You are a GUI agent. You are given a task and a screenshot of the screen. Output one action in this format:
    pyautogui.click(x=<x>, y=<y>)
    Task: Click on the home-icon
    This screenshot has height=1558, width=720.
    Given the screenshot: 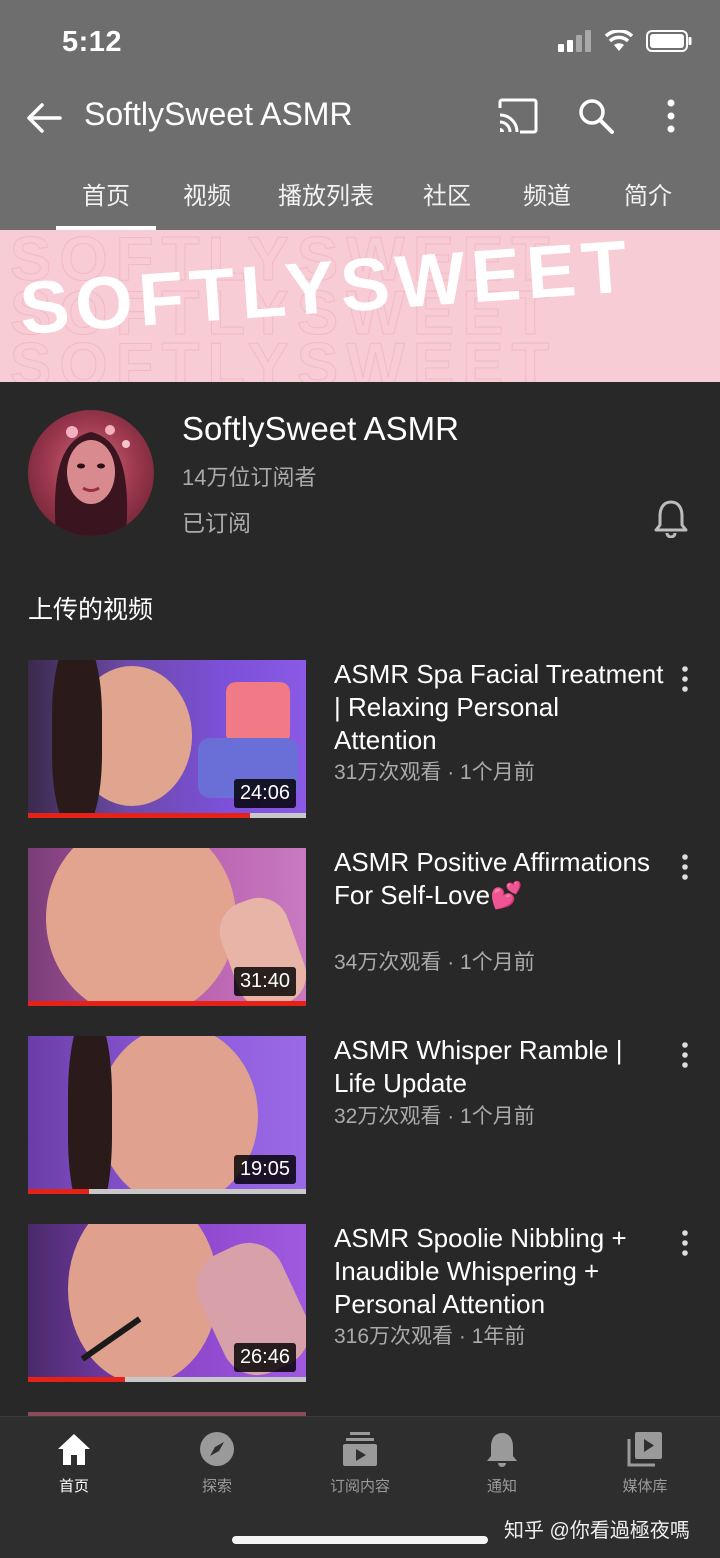 What is the action you would take?
    pyautogui.click(x=74, y=1449)
    